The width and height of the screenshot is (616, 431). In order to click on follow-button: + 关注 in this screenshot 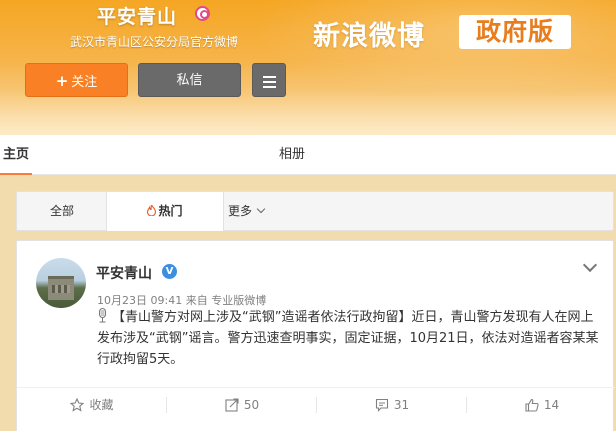, I will do `click(76, 80)`.